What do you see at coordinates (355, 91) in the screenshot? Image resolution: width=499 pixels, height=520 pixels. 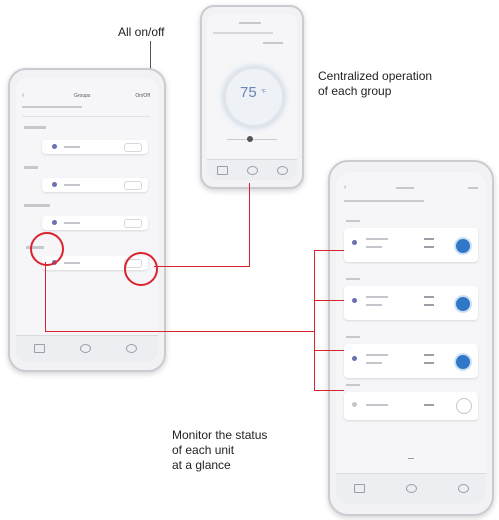 I see `callout-centralized-line2: of each group` at bounding box center [355, 91].